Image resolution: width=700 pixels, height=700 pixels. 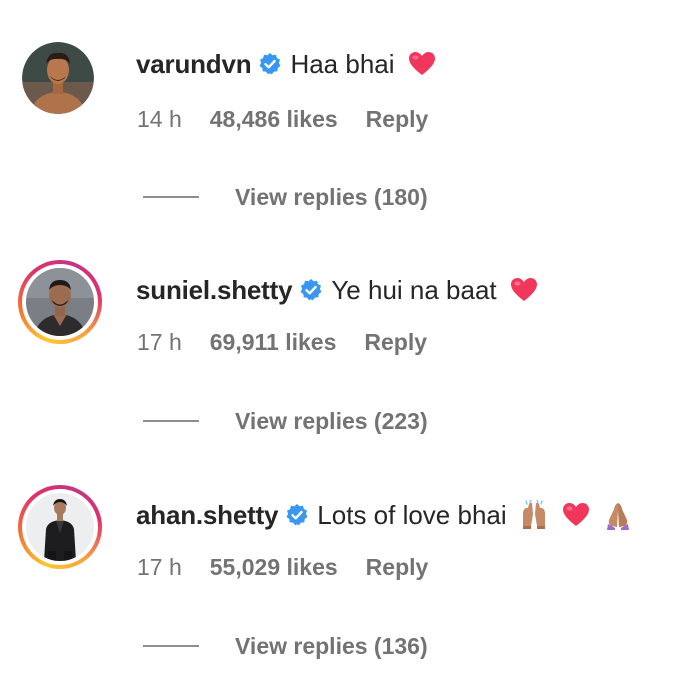 I want to click on comment-meta: 14 h 48,486 likes Reply, so click(x=282, y=119).